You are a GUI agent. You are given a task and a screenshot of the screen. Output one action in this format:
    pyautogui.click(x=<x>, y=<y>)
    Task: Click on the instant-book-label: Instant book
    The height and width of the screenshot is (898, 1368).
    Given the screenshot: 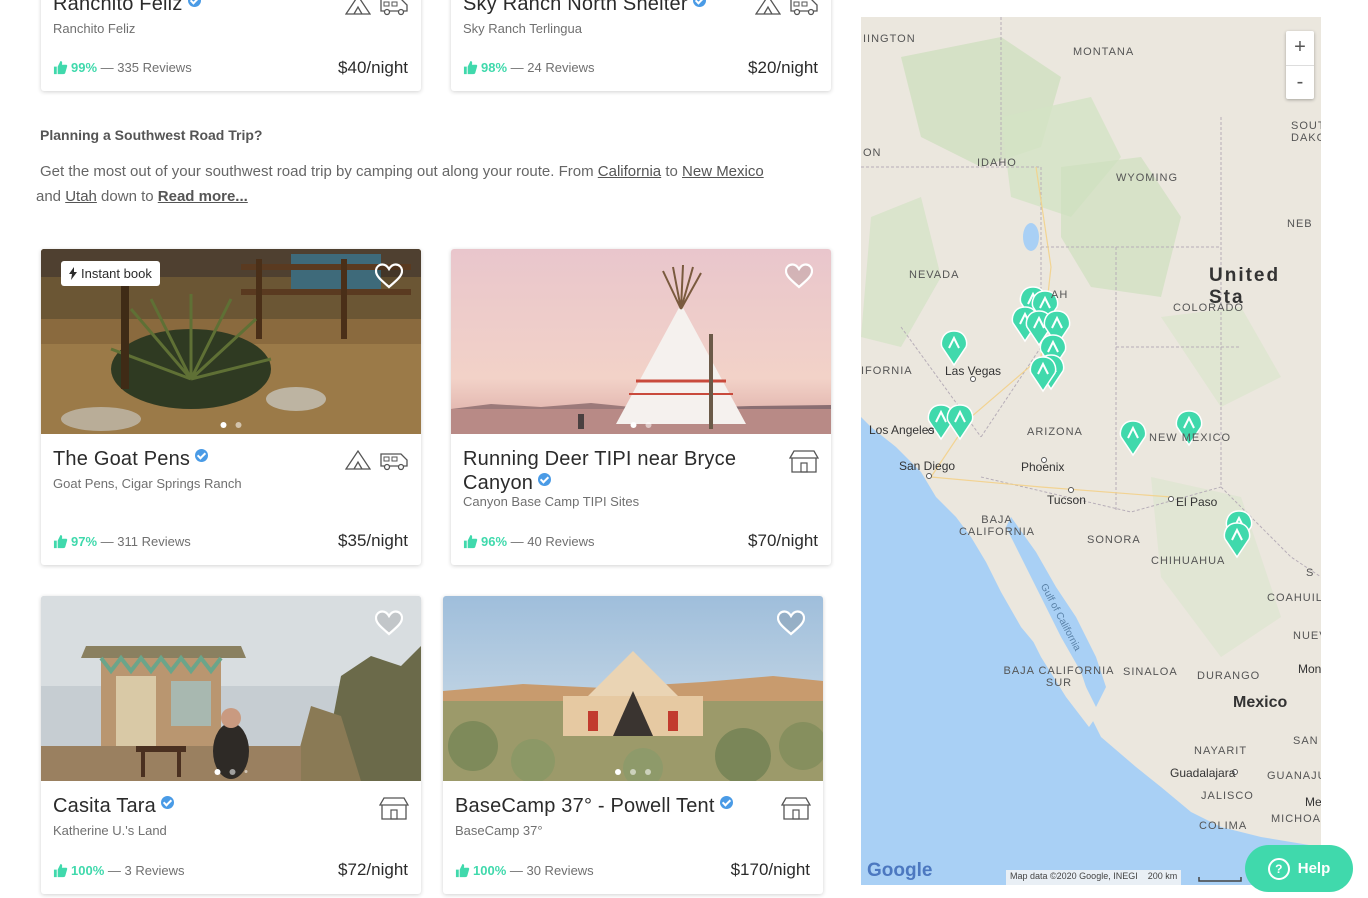 What is the action you would take?
    pyautogui.click(x=116, y=273)
    